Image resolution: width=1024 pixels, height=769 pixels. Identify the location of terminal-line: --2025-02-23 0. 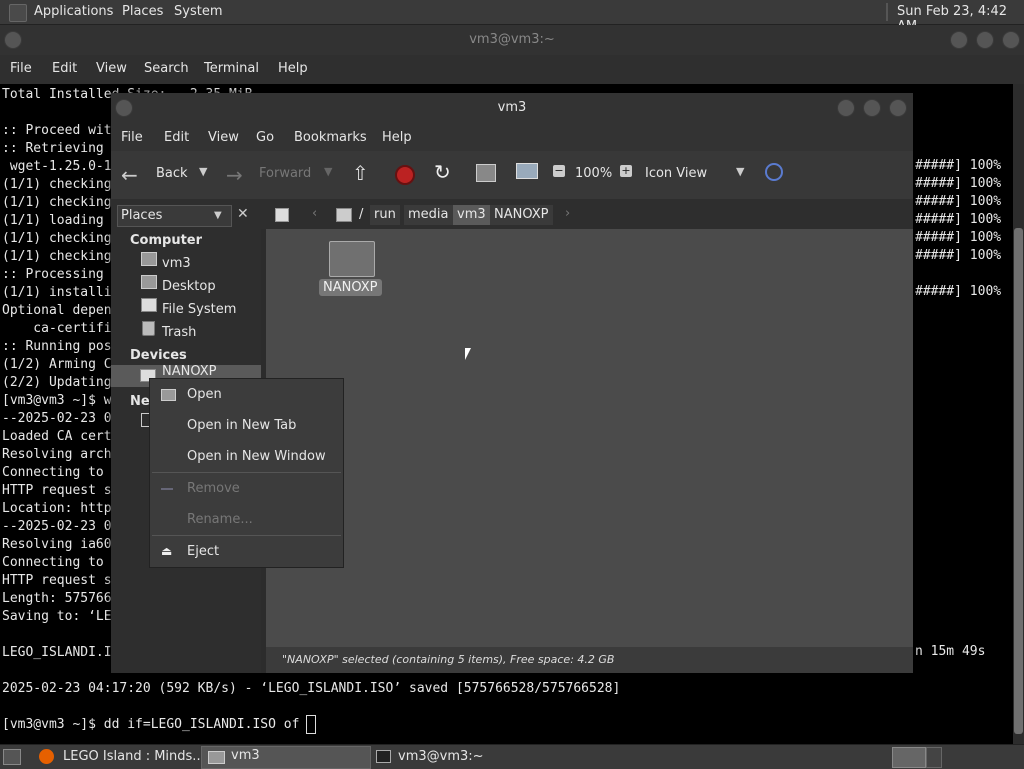
(57, 526).